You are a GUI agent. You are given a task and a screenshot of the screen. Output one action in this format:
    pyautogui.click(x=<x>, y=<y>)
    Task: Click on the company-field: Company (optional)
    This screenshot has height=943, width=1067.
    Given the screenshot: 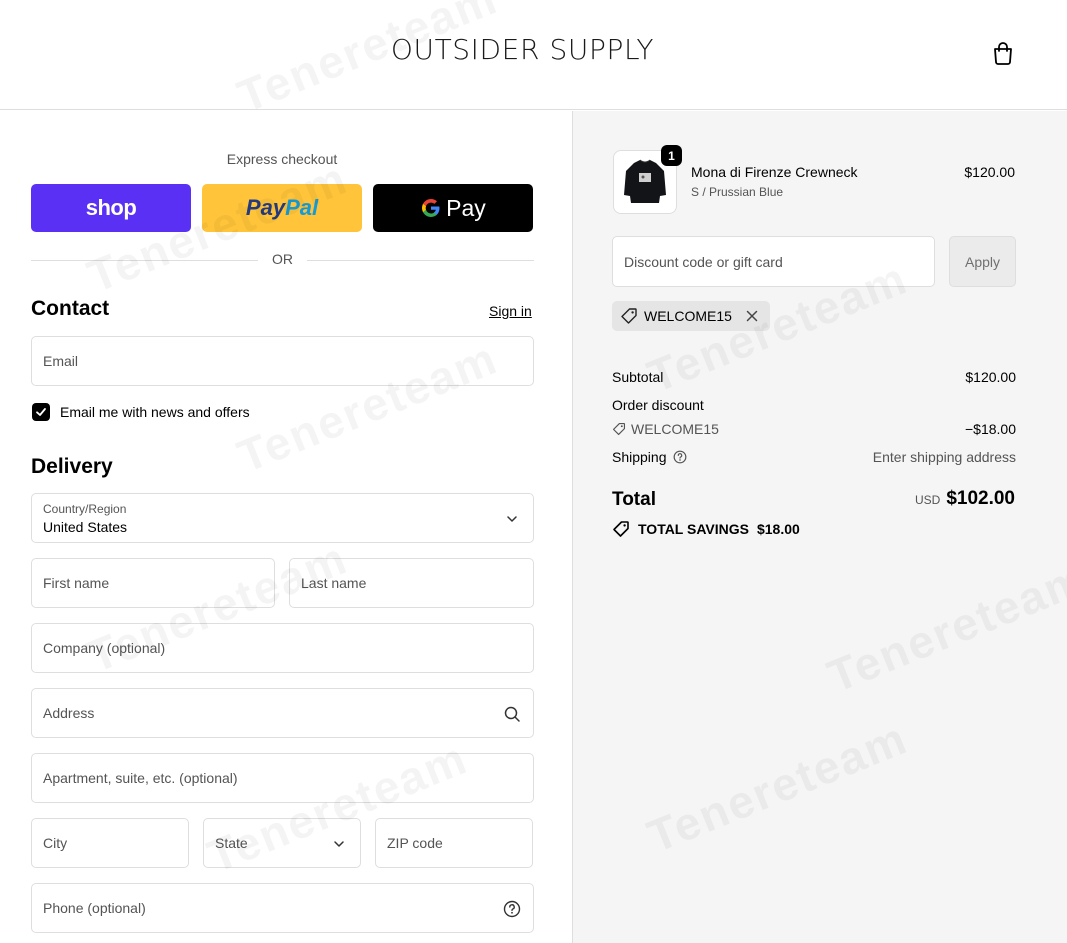 What is the action you would take?
    pyautogui.click(x=282, y=648)
    